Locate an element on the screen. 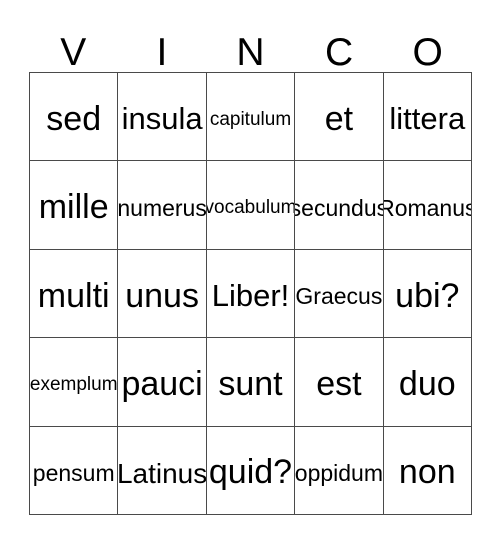 The height and width of the screenshot is (544, 500). bingo-cell: pauci is located at coordinates (162, 382).